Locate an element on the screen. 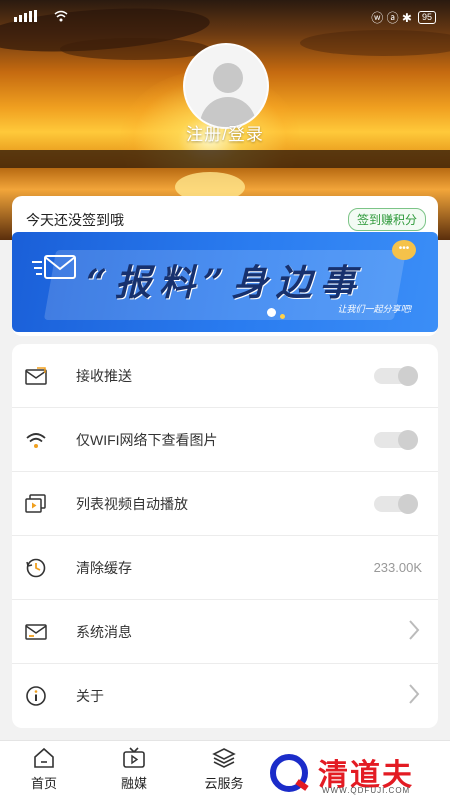 The width and height of the screenshot is (450, 800). watermark-url: WWW.QDFUJI.COM is located at coordinates (366, 790).